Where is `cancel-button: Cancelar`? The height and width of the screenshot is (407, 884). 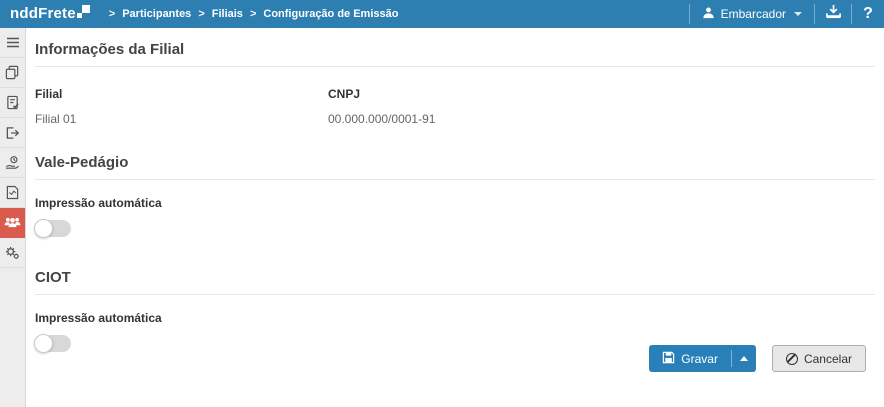
cancel-button: Cancelar is located at coordinates (818, 358).